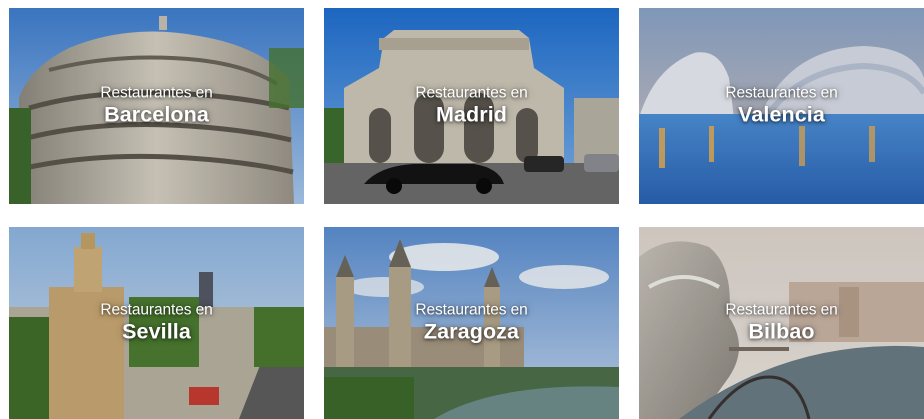  I want to click on card-madrid: Restaurantes en Madrid, so click(471, 106).